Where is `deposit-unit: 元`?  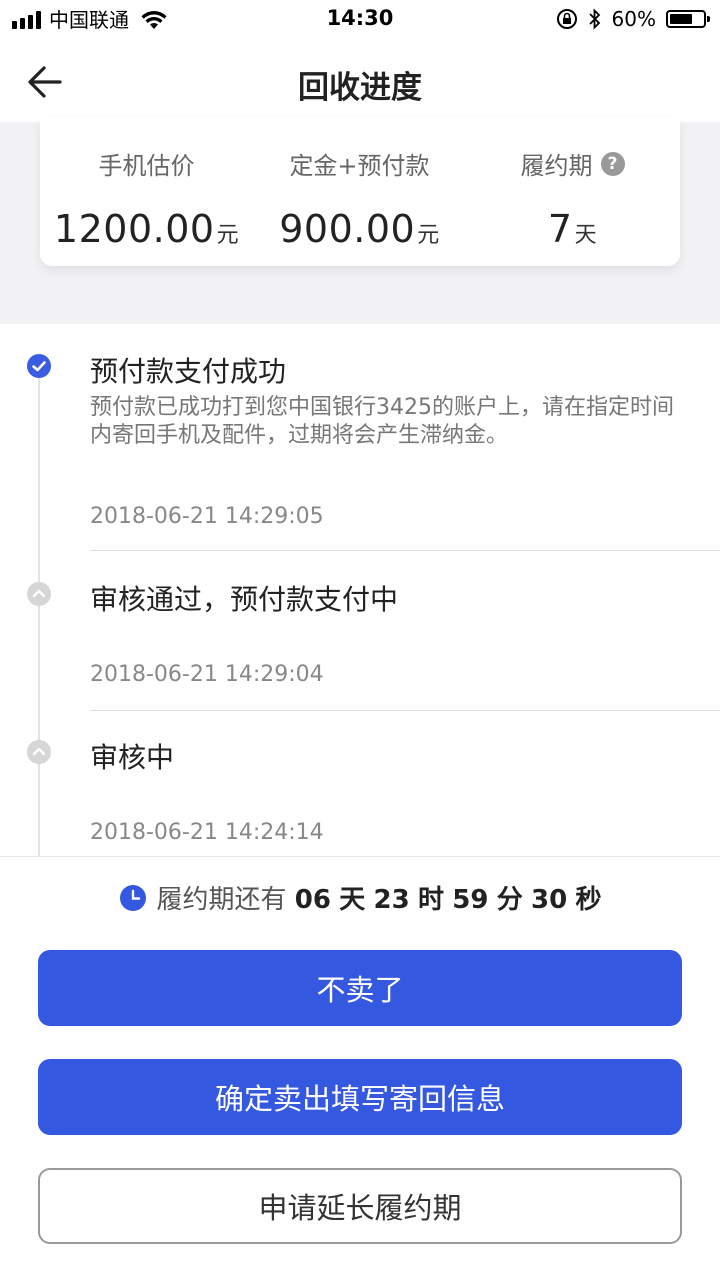 deposit-unit: 元 is located at coordinates (428, 235).